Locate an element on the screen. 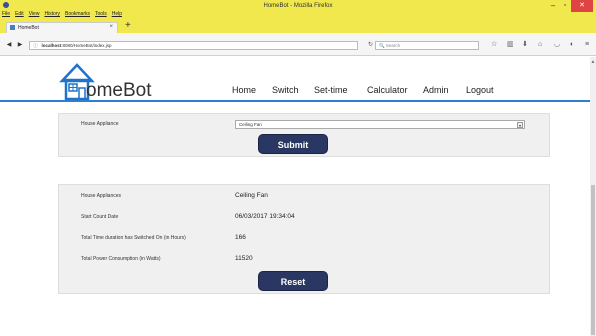  header-divider is located at coordinates (295, 101).